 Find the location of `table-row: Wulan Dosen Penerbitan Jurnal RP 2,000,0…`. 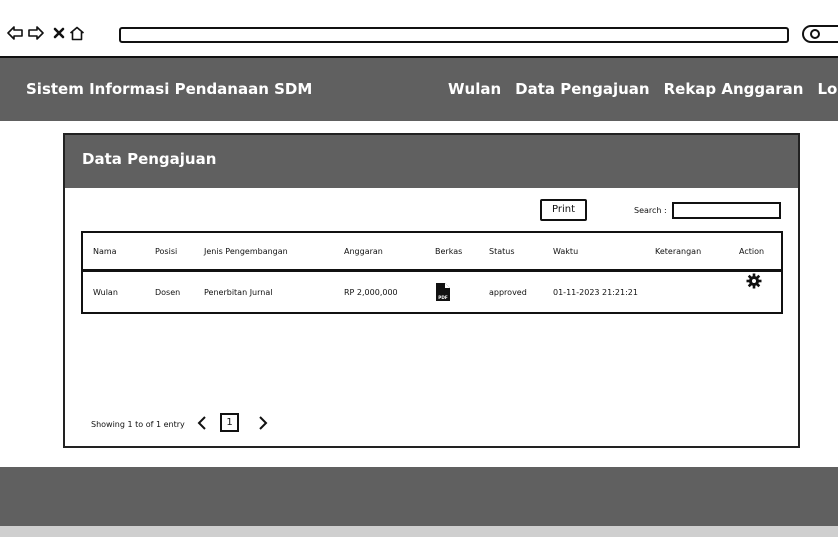

table-row: Wulan Dosen Penerbitan Jurnal RP 2,000,0… is located at coordinates (432, 293).